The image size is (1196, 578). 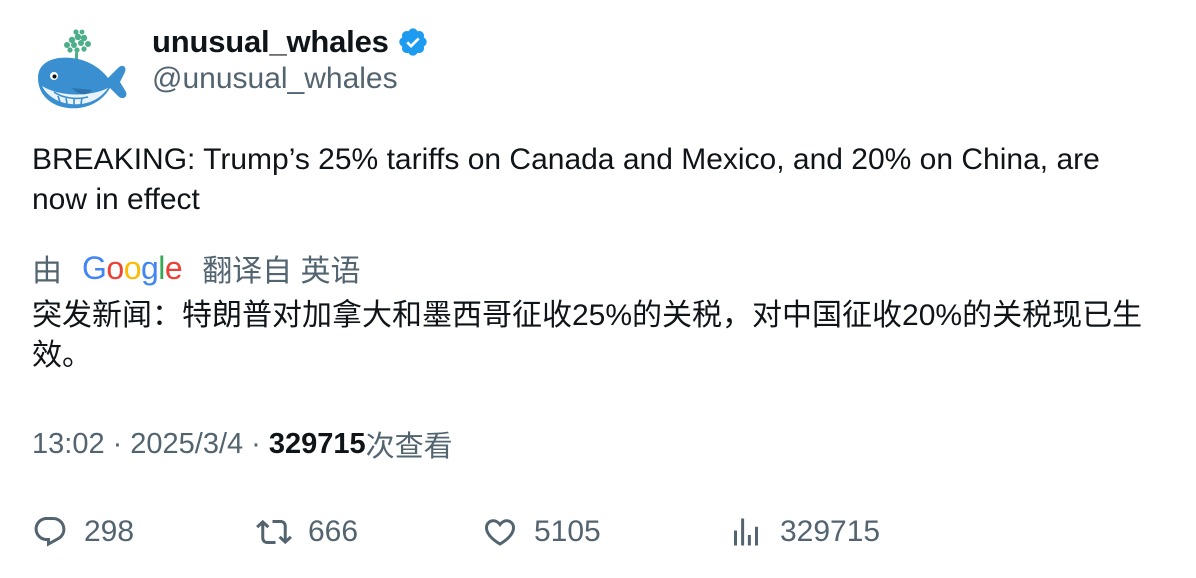 I want to click on translation-suffix: 翻译自 英语, so click(x=281, y=271).